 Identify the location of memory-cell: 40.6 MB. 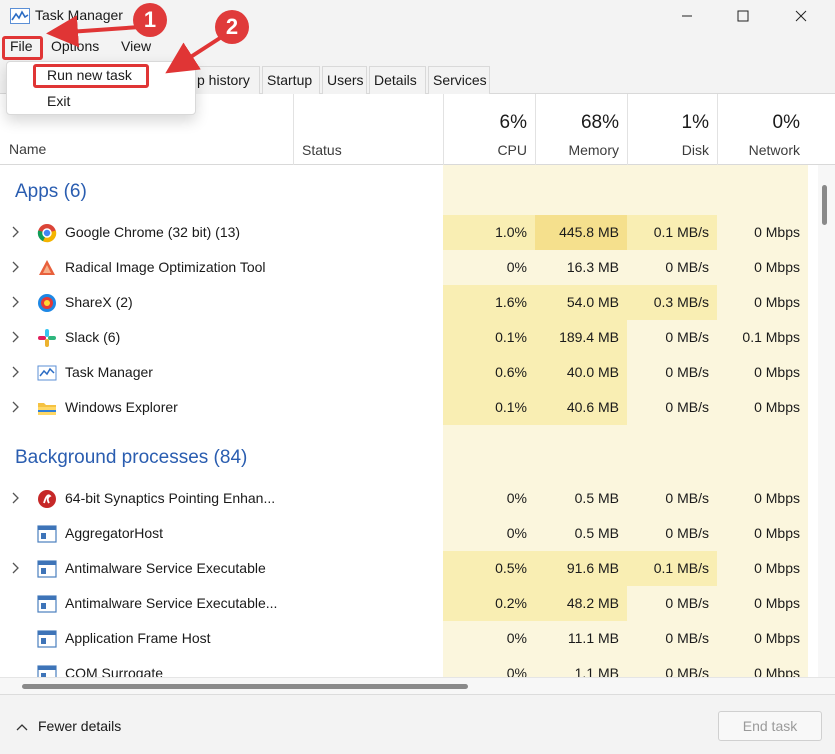
(581, 407).